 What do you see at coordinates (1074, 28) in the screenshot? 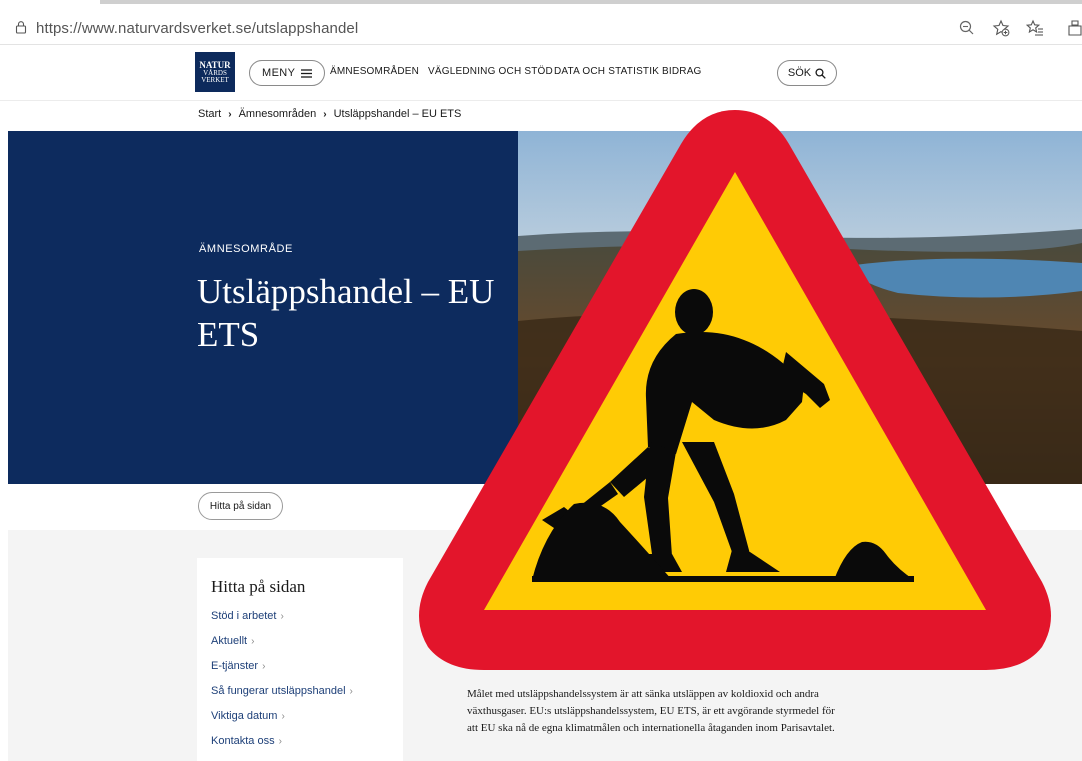
I see `extensions-icon` at bounding box center [1074, 28].